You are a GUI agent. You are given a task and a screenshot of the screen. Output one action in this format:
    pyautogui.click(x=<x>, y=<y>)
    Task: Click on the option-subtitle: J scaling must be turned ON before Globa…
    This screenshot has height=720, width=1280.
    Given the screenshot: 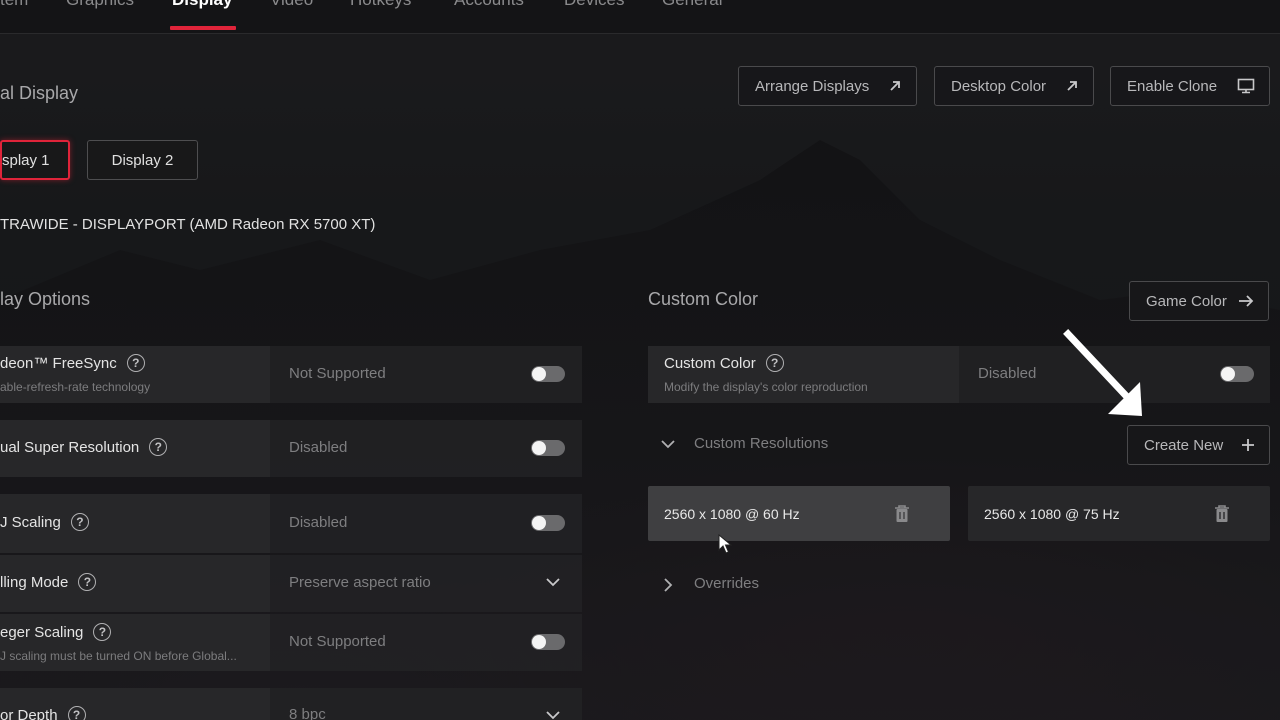 What is the action you would take?
    pyautogui.click(x=118, y=656)
    